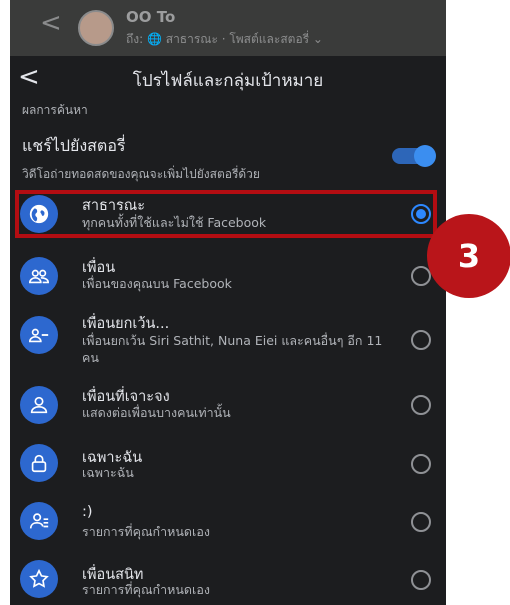 The image size is (510, 605). Describe the element at coordinates (96, 28) in the screenshot. I see `avatar` at that location.